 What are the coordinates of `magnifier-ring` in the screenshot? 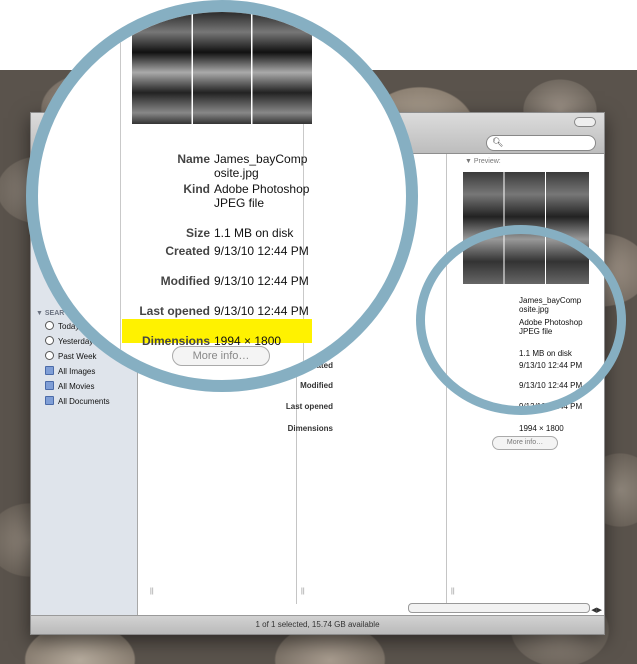 It's located at (521, 320).